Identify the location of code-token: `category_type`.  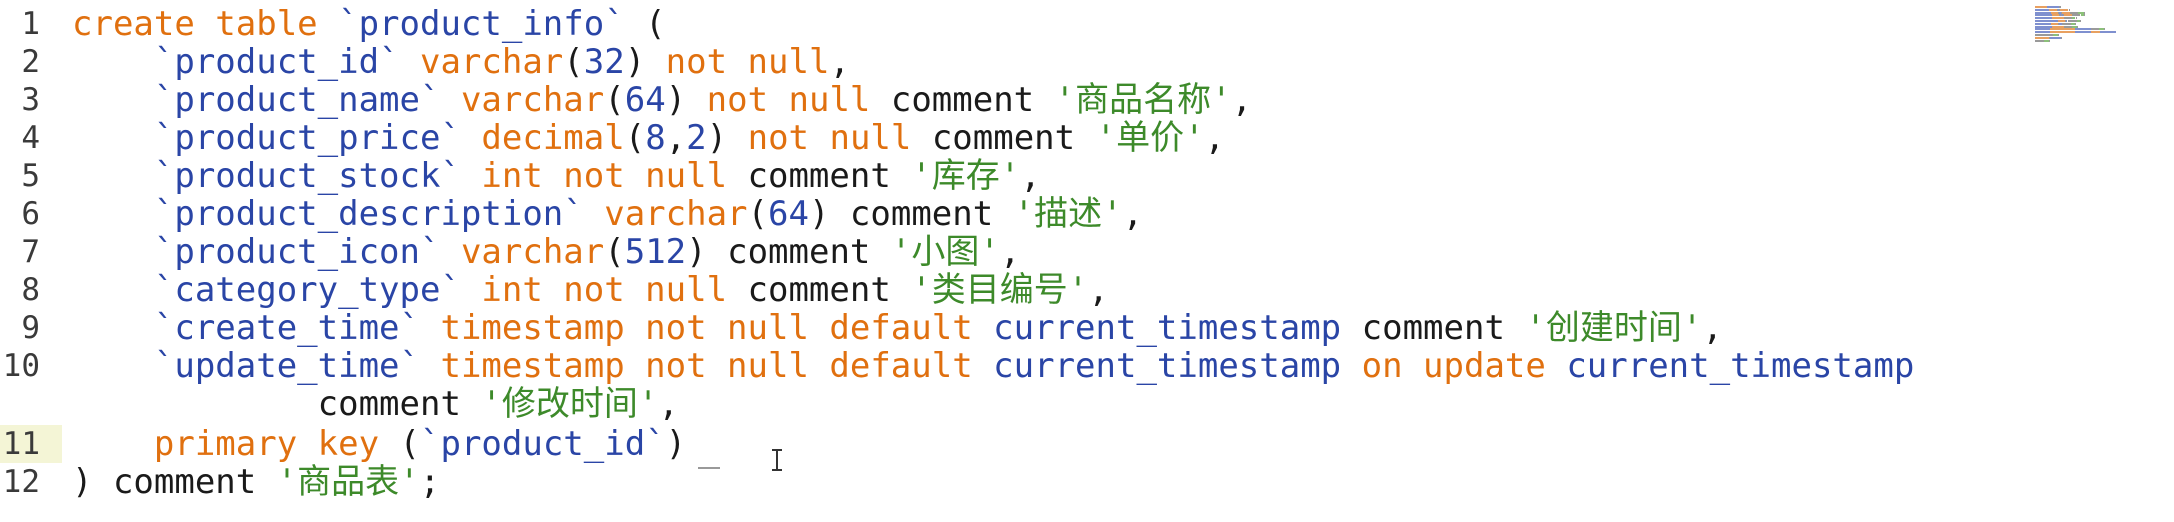
(266, 290).